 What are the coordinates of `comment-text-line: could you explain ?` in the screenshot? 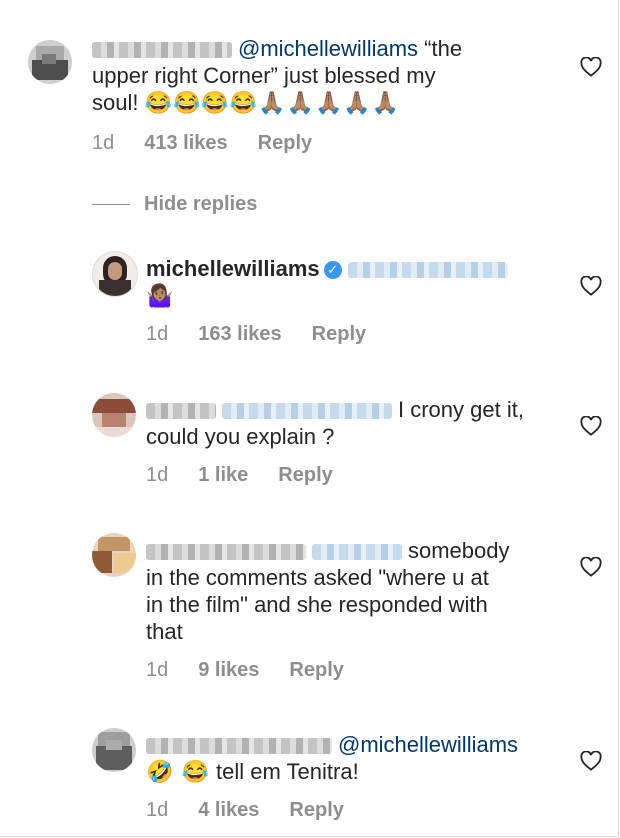 It's located at (240, 436).